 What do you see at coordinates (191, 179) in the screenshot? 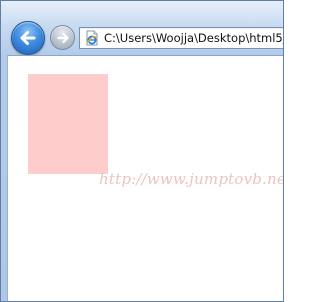
I see `watermark-text: http://www.jumptovb.net` at bounding box center [191, 179].